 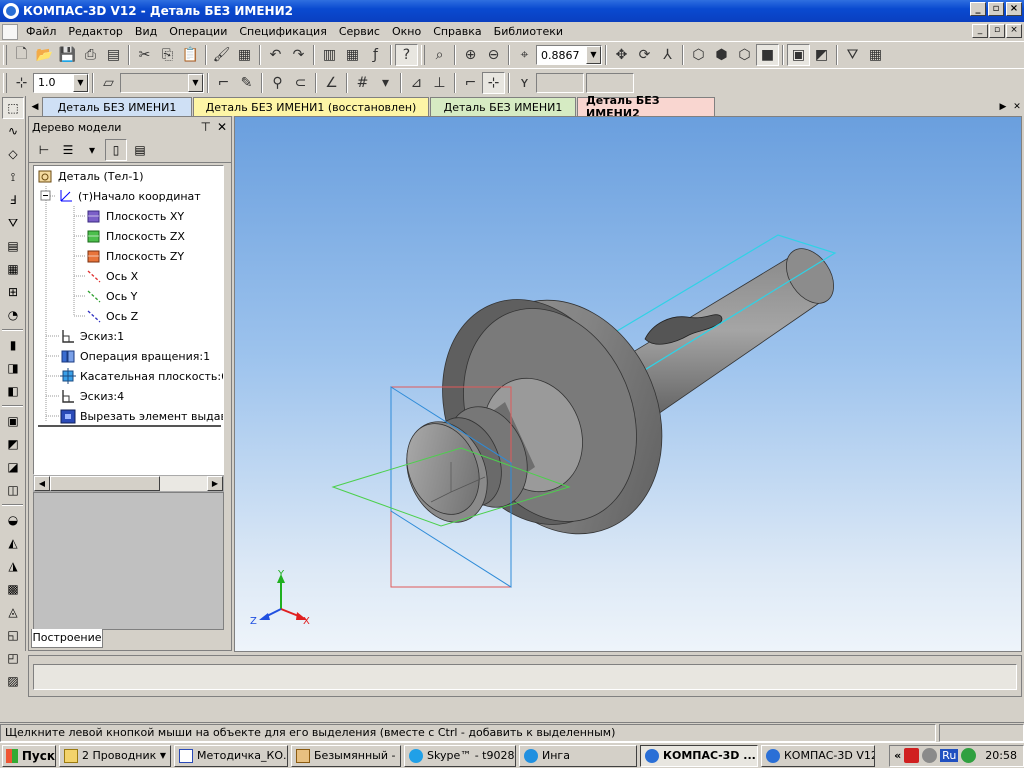 What do you see at coordinates (969, 755) in the screenshot?
I see `connection-icon` at bounding box center [969, 755].